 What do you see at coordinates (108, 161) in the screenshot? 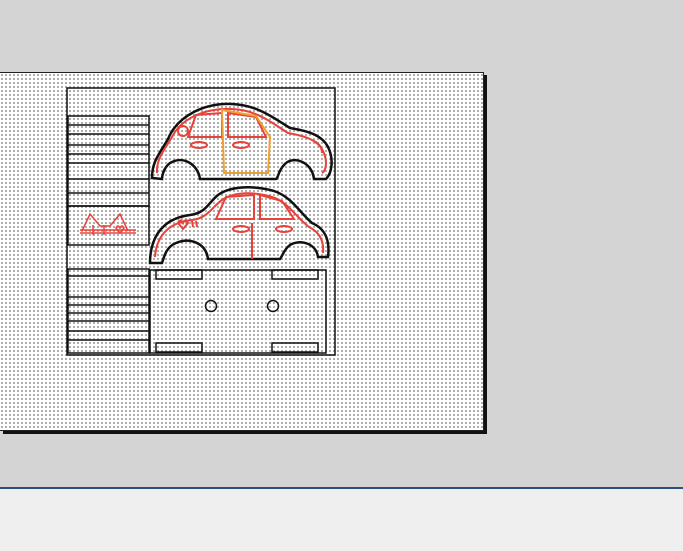
I see `slat-stack-upper` at bounding box center [108, 161].